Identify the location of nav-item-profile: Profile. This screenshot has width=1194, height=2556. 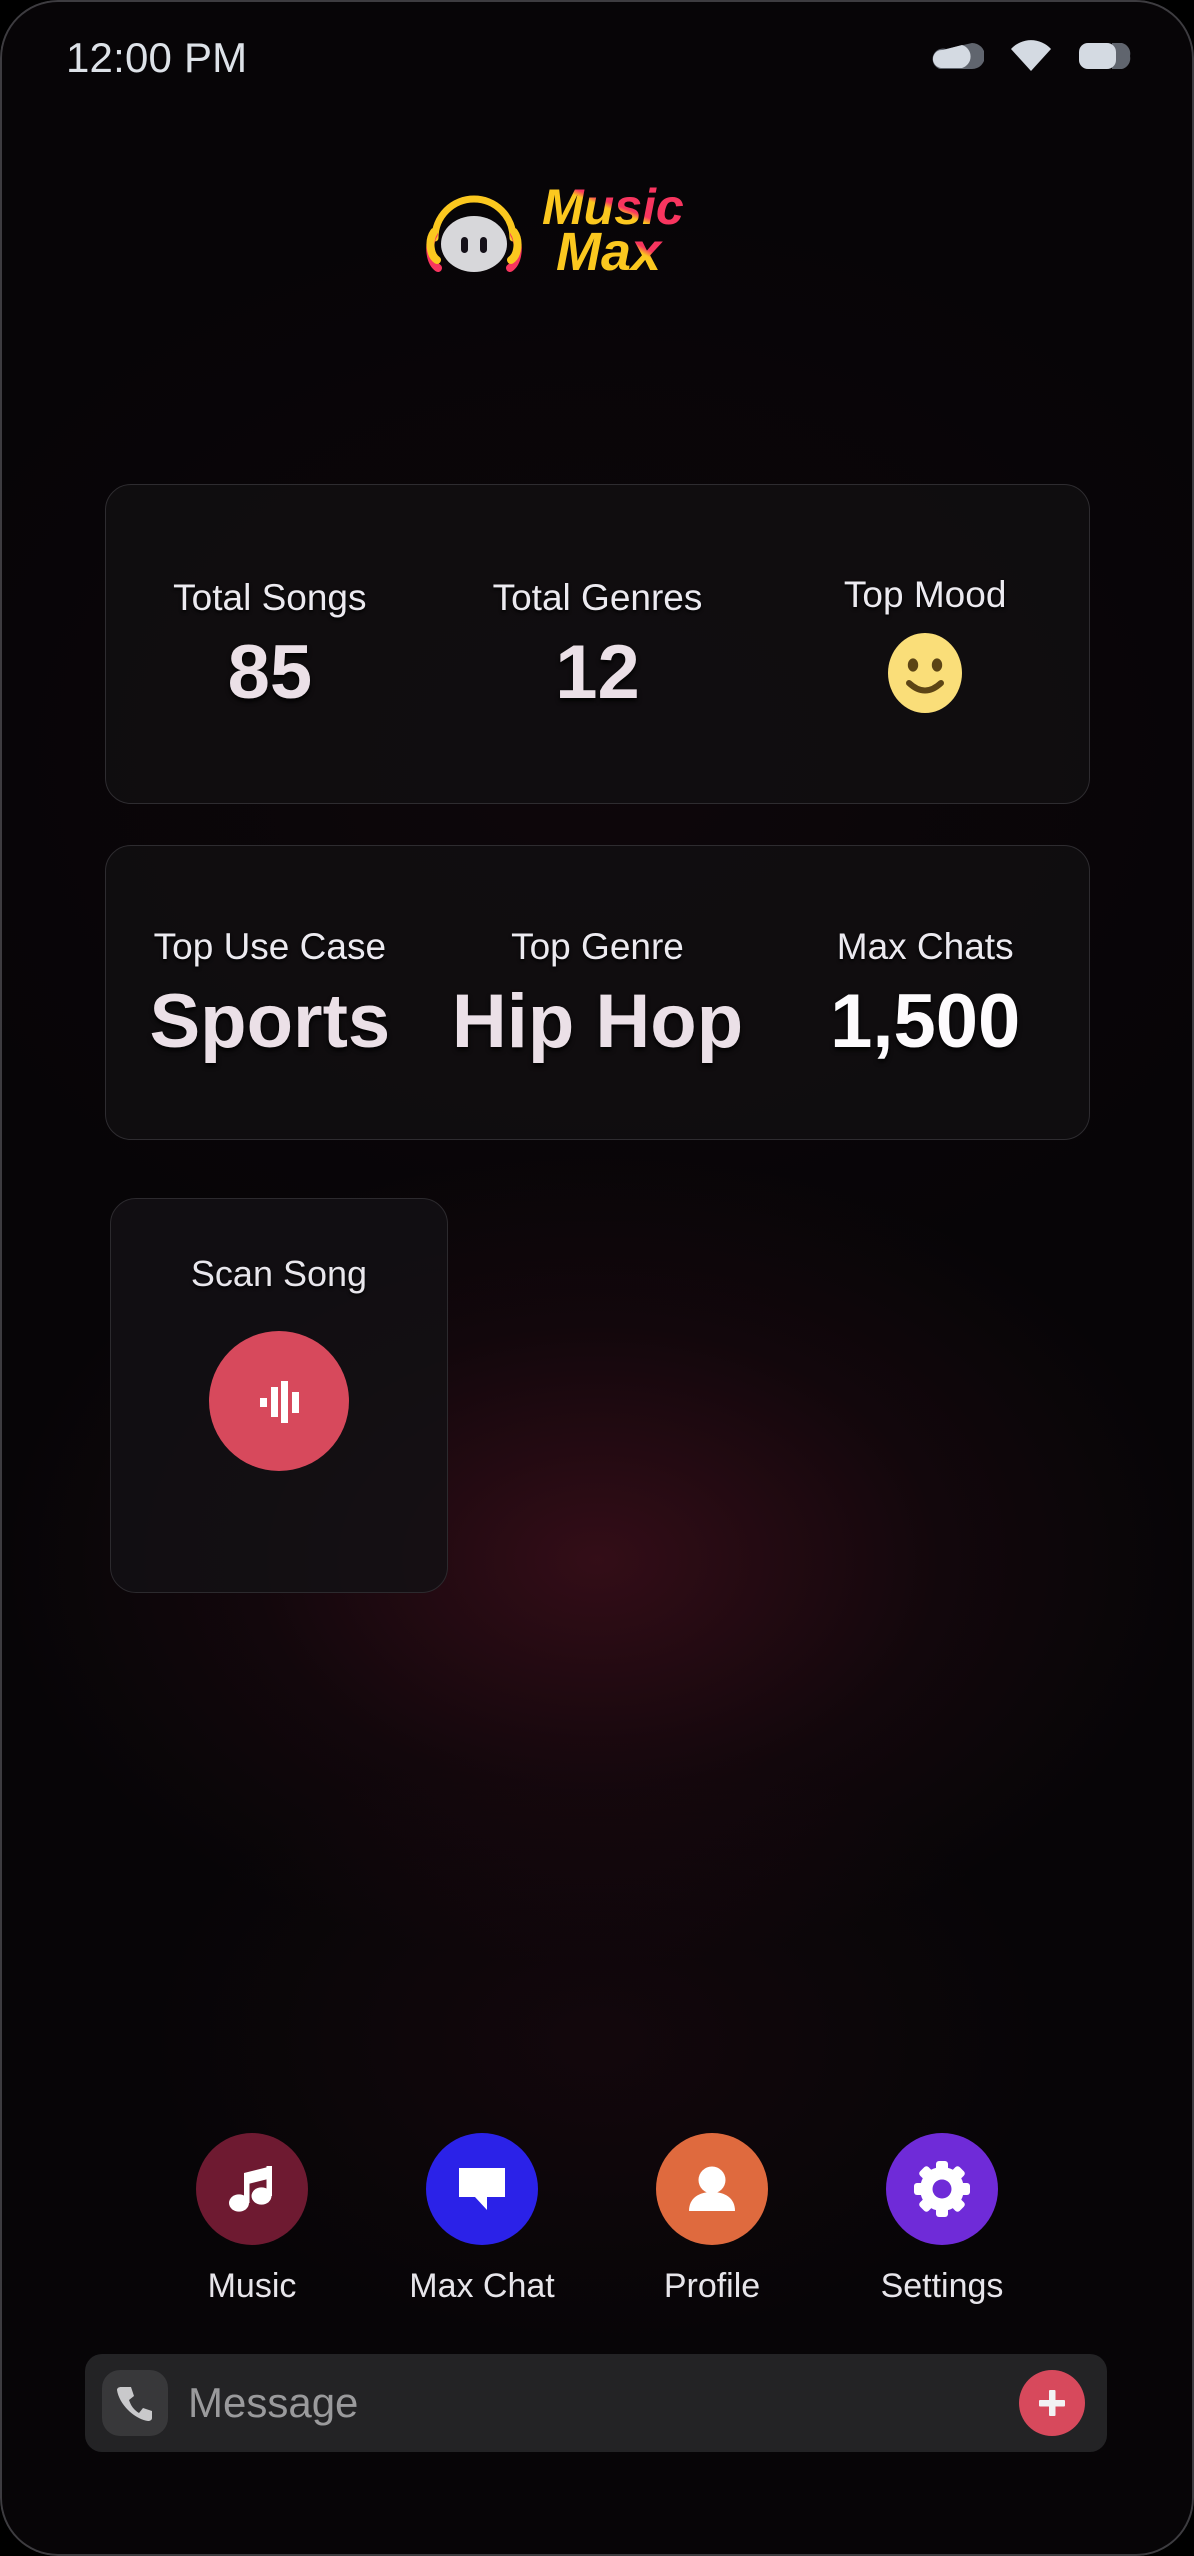
(712, 2219).